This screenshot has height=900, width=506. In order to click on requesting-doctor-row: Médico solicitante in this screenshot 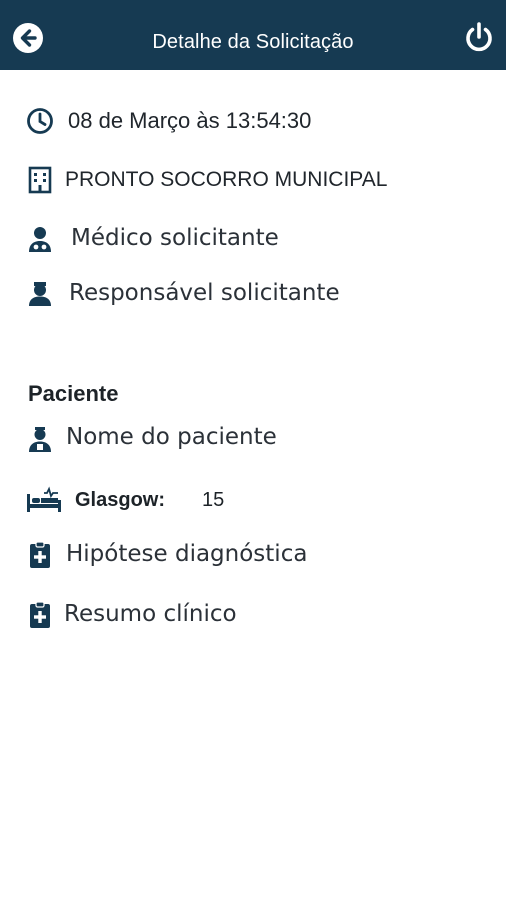, I will do `click(253, 240)`.